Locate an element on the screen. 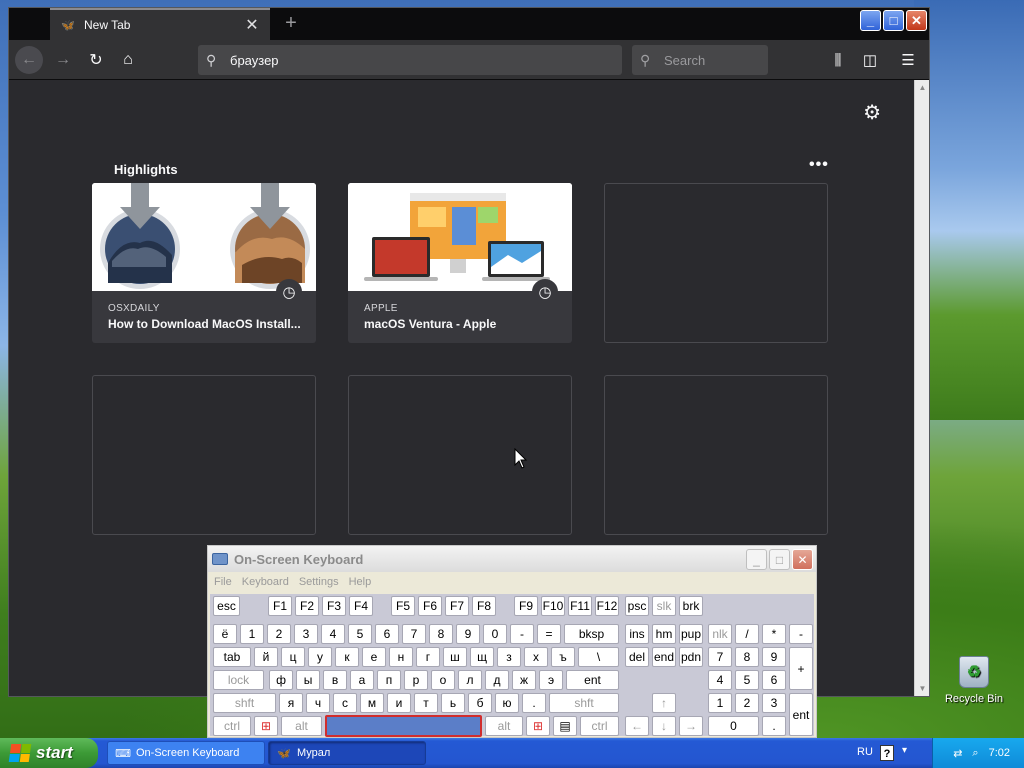 The image size is (1024, 768). key: 7 is located at coordinates (414, 634).